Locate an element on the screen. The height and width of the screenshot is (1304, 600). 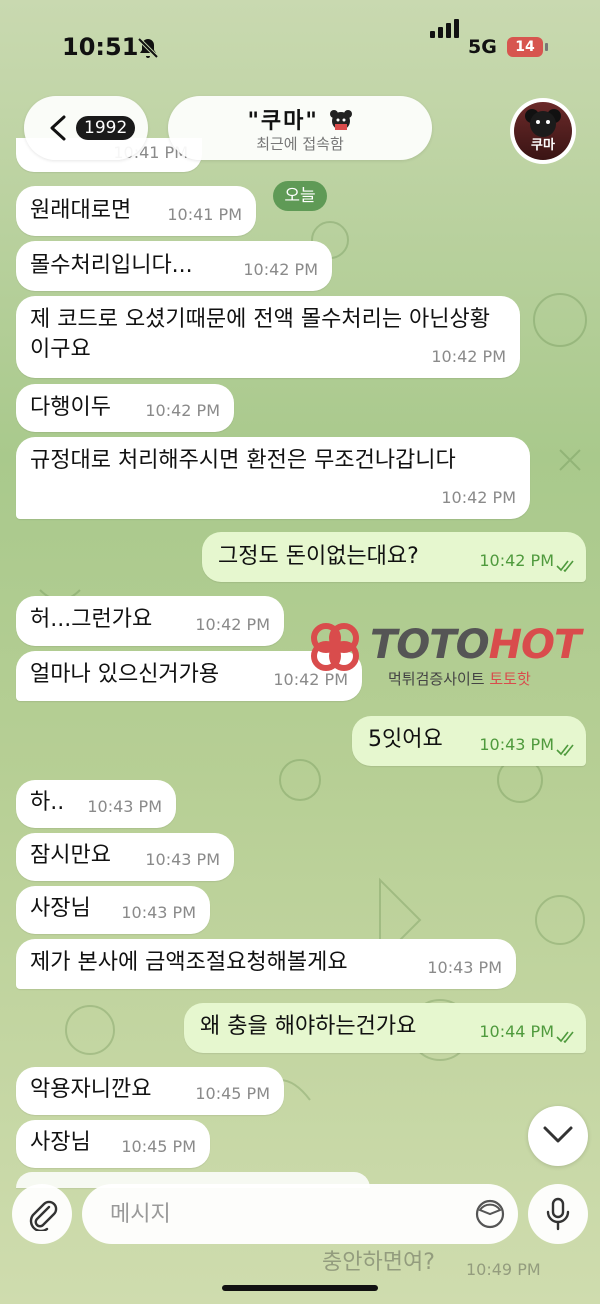
watermark-sub-a: 먹튀검증사이트 is located at coordinates (439, 679).